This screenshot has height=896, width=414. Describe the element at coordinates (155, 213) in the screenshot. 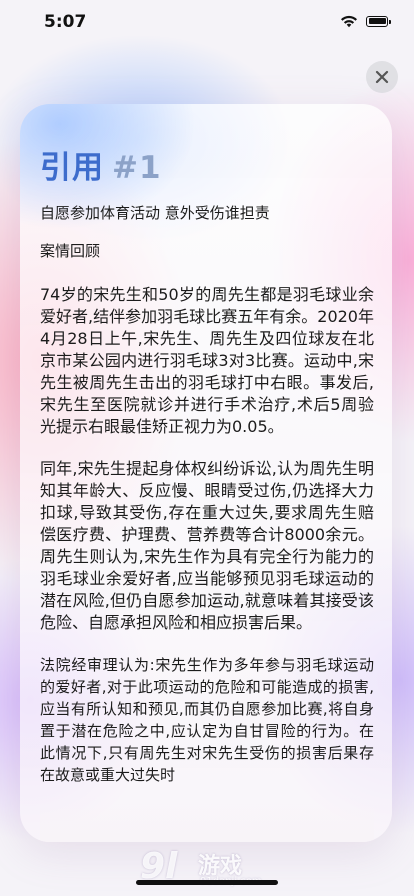

I see `article-headline: 自愿参加体育活动 意外受伤谁担责` at that location.